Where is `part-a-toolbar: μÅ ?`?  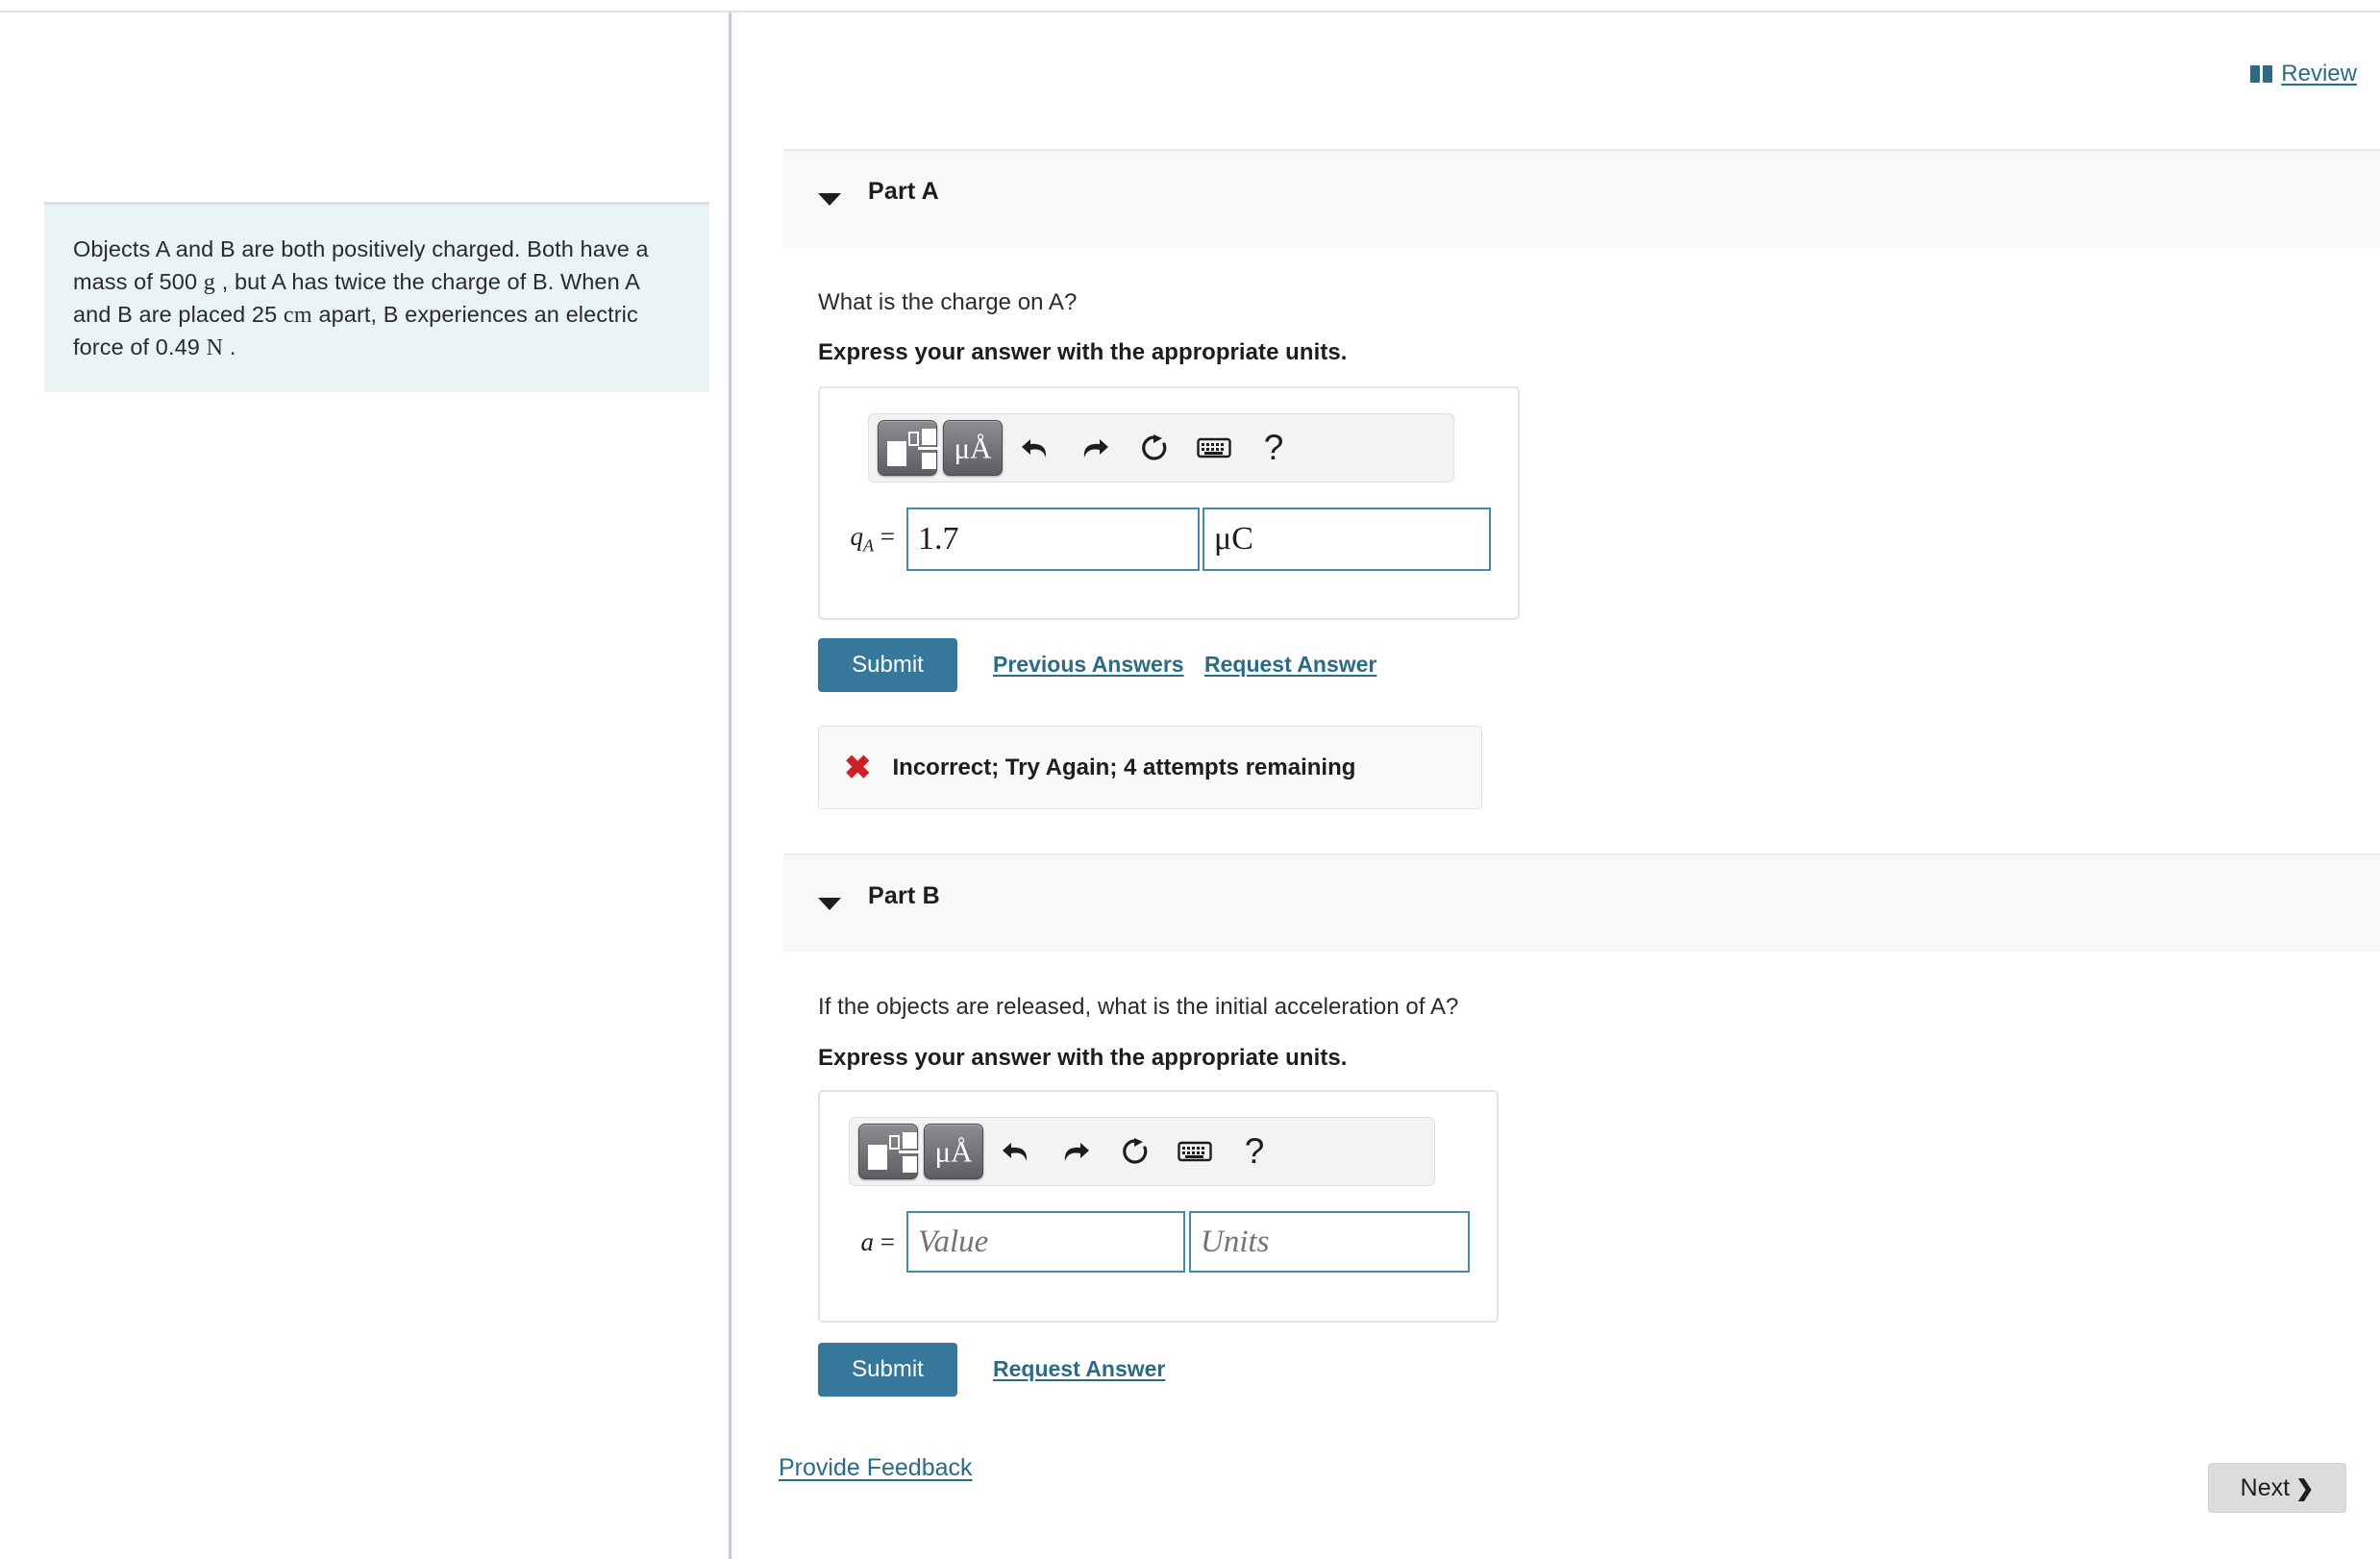
part-a-toolbar: μÅ ? is located at coordinates (1161, 448).